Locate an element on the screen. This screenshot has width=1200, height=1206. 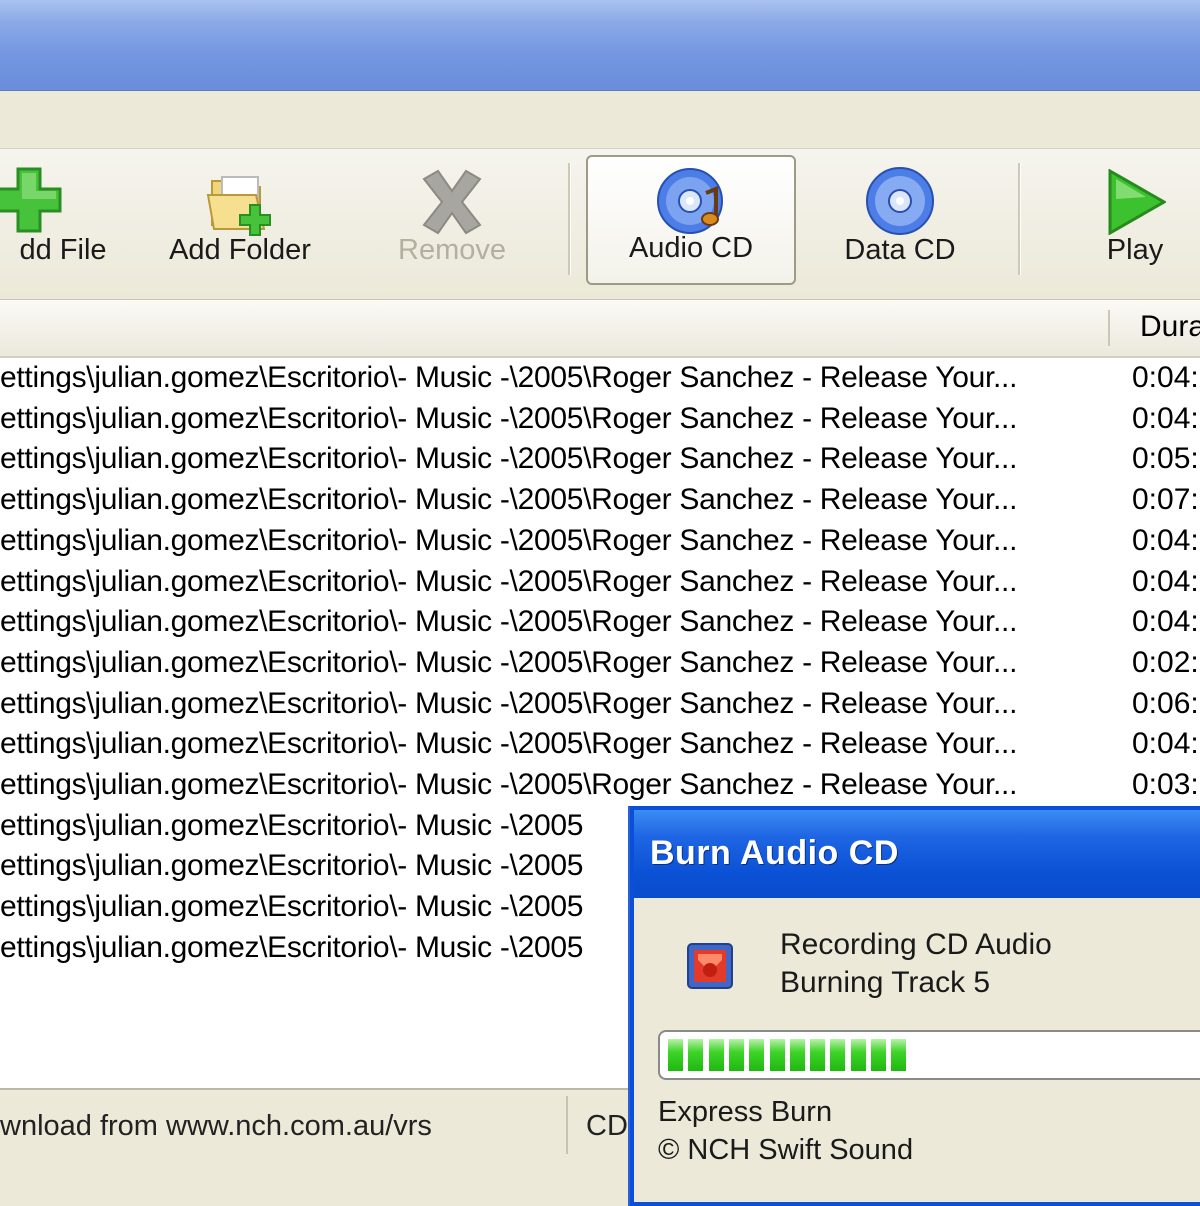
audio-cd-button: Audio CD is located at coordinates (691, 220).